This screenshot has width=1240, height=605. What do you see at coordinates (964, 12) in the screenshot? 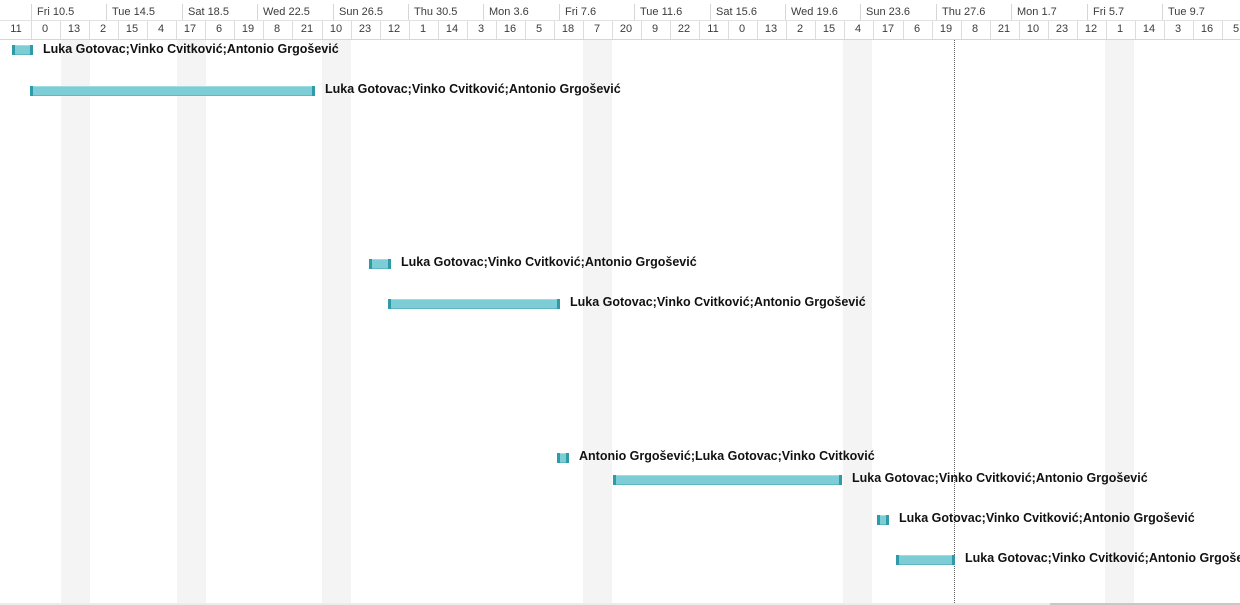
I see `week-label: Thu 27.6` at bounding box center [964, 12].